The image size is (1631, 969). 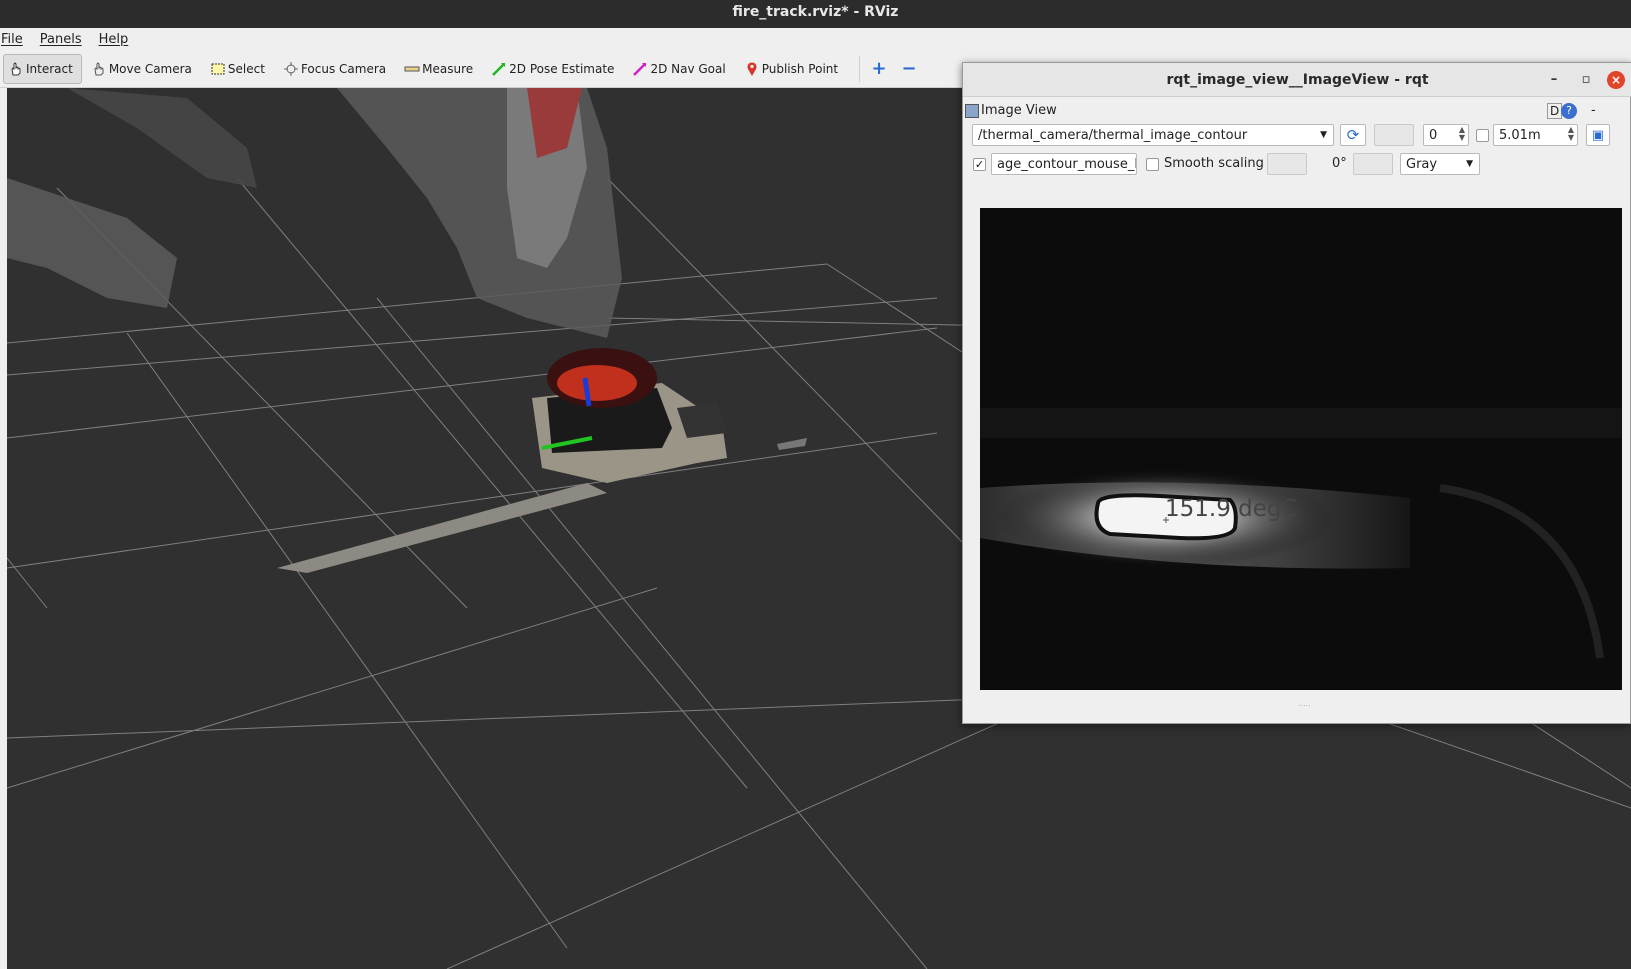 I want to click on disabled-numeric-field, so click(x=1394, y=135).